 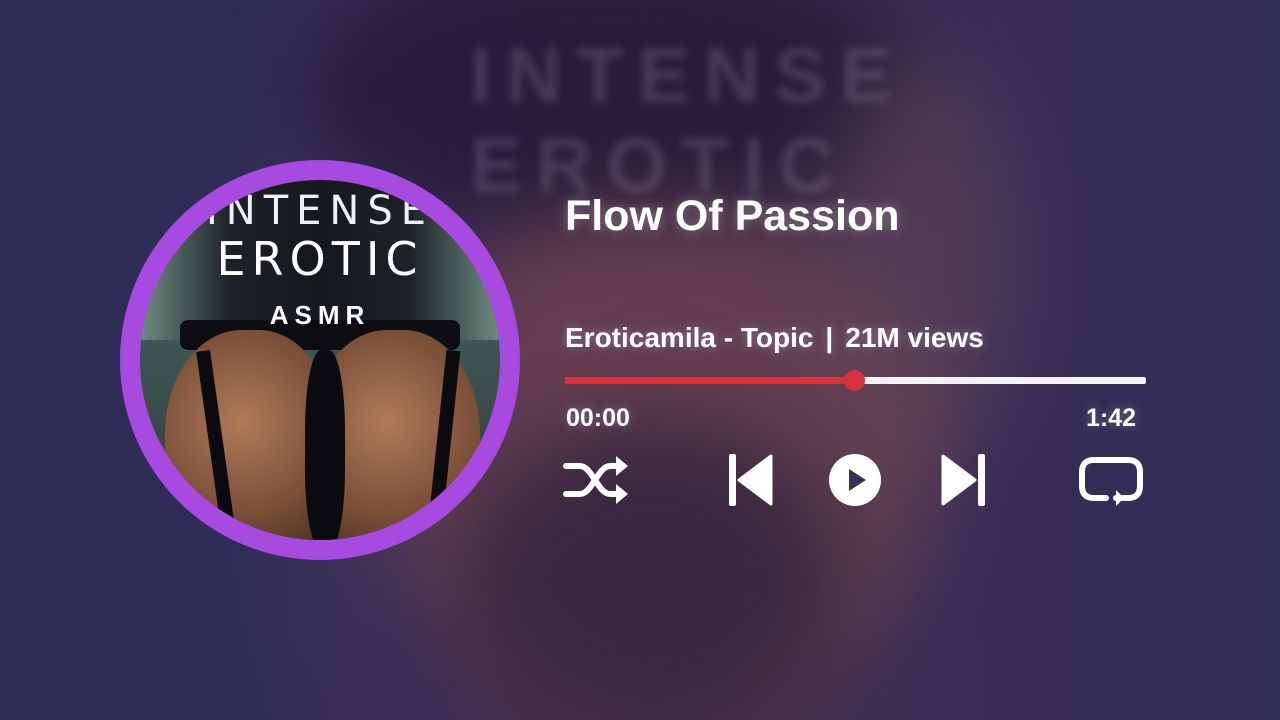 I want to click on track-title: Flow Of Passion, so click(x=732, y=216).